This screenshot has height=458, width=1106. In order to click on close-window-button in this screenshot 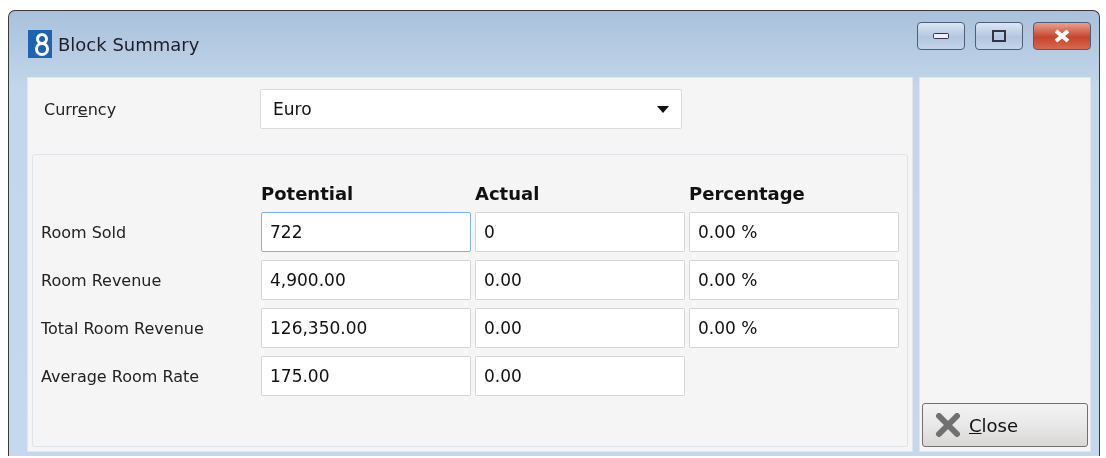, I will do `click(1062, 36)`.